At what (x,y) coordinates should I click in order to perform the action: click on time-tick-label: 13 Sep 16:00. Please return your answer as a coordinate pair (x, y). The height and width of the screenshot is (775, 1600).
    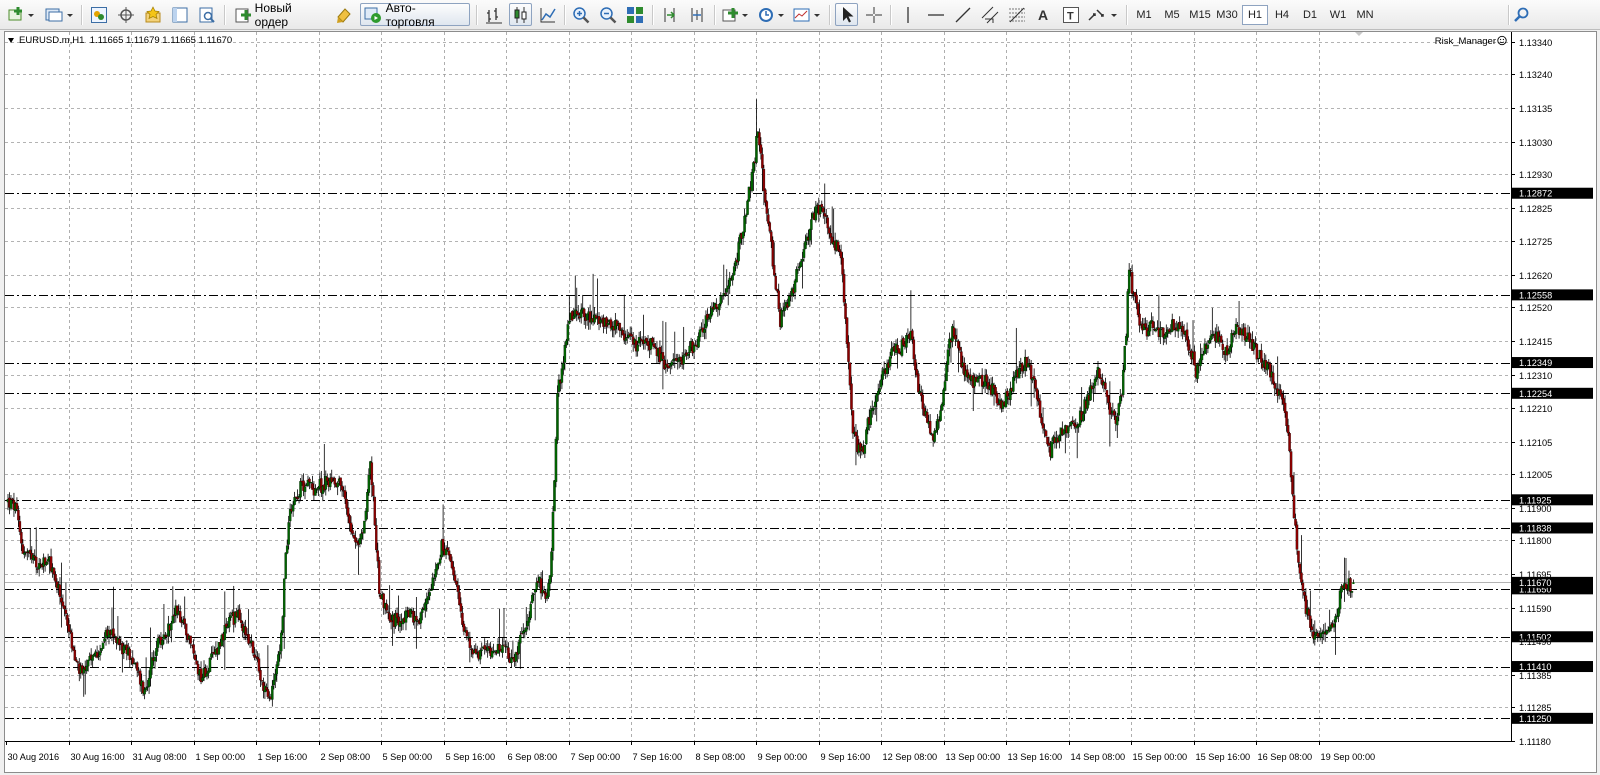
    Looking at the image, I should click on (1035, 757).